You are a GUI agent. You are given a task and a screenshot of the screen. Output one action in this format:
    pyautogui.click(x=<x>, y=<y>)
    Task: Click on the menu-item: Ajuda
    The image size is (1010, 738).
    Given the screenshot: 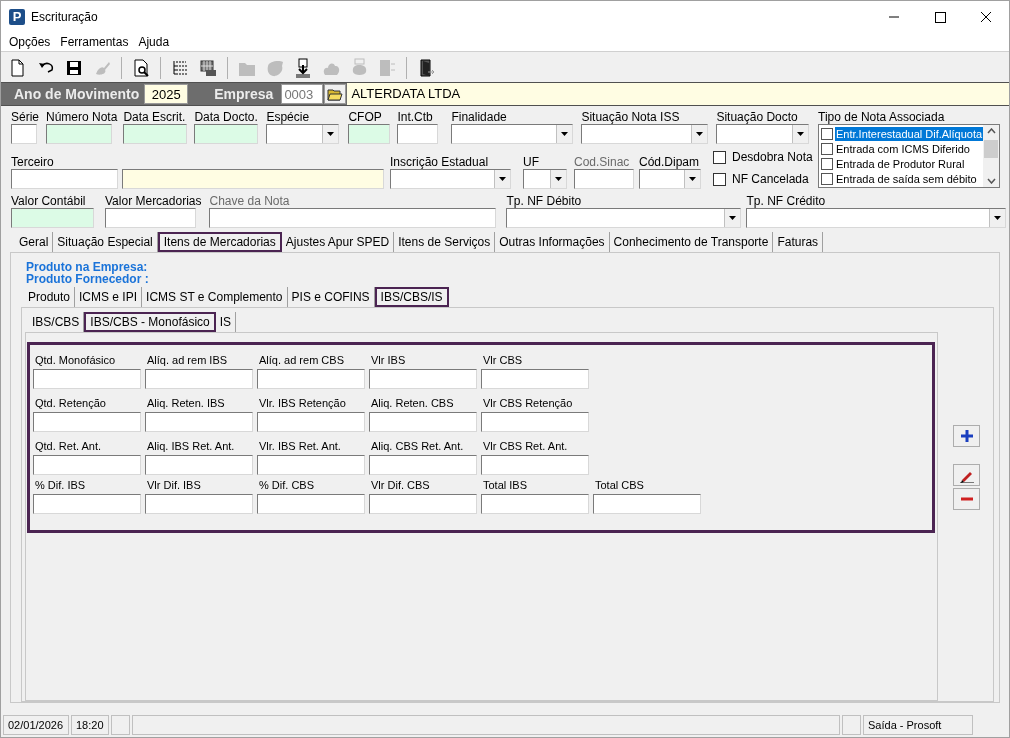 What is the action you would take?
    pyautogui.click(x=154, y=41)
    